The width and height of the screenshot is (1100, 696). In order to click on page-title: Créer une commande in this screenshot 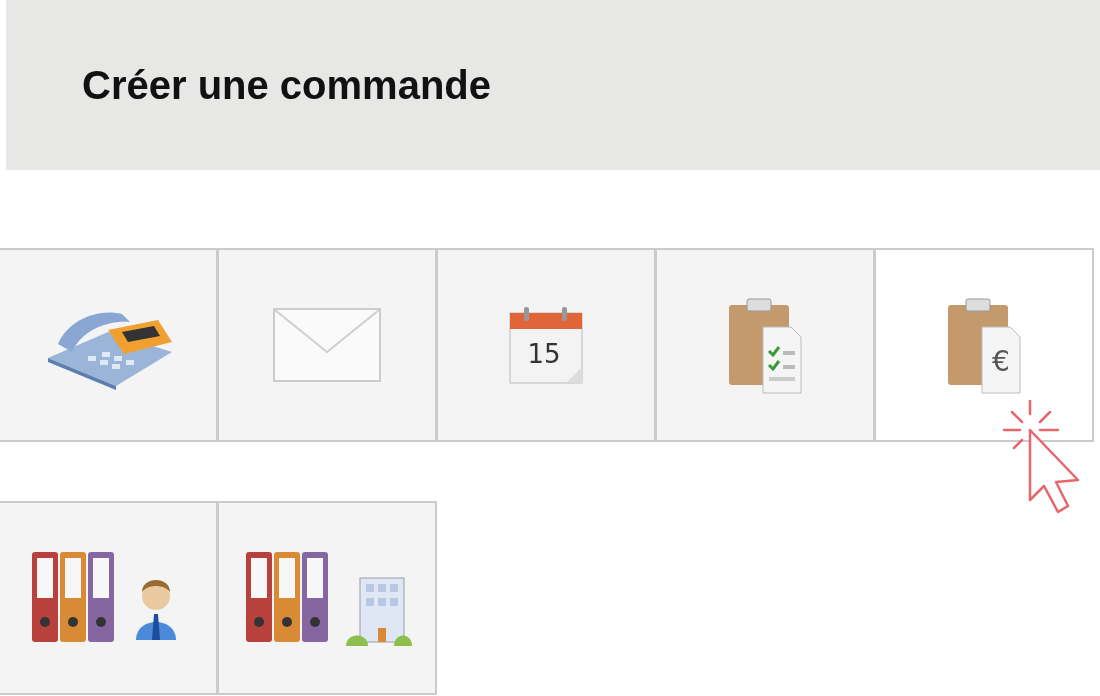, I will do `click(287, 85)`.